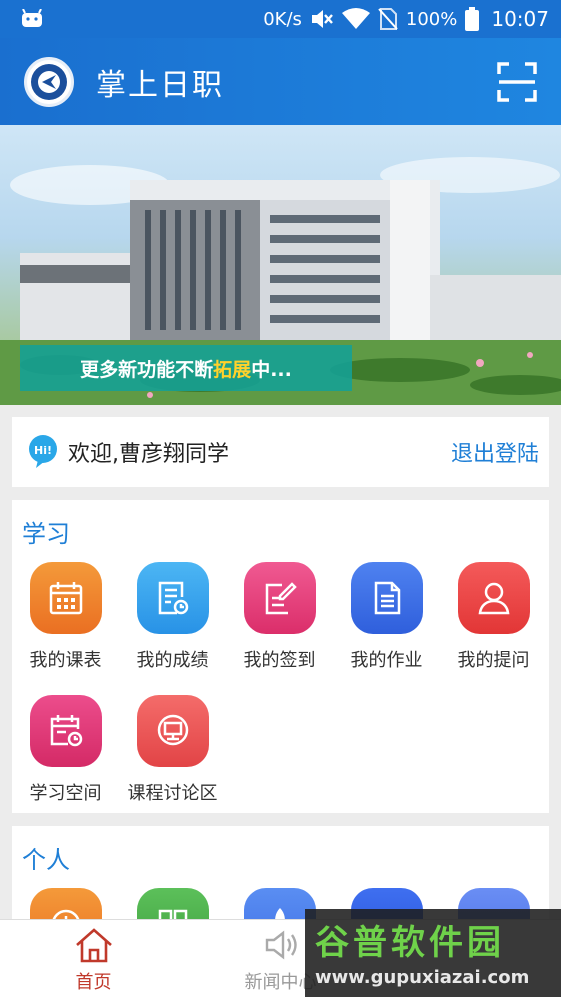 This screenshot has height=997, width=561. I want to click on status-bar: 0K/s 100% 10:07, so click(280, 19).